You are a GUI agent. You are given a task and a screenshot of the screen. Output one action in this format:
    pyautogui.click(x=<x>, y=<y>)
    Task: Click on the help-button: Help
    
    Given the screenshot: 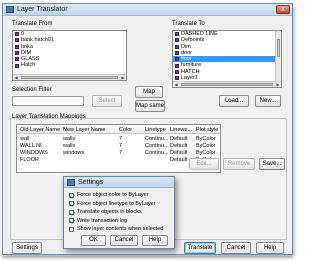 What is the action you would take?
    pyautogui.click(x=270, y=248)
    